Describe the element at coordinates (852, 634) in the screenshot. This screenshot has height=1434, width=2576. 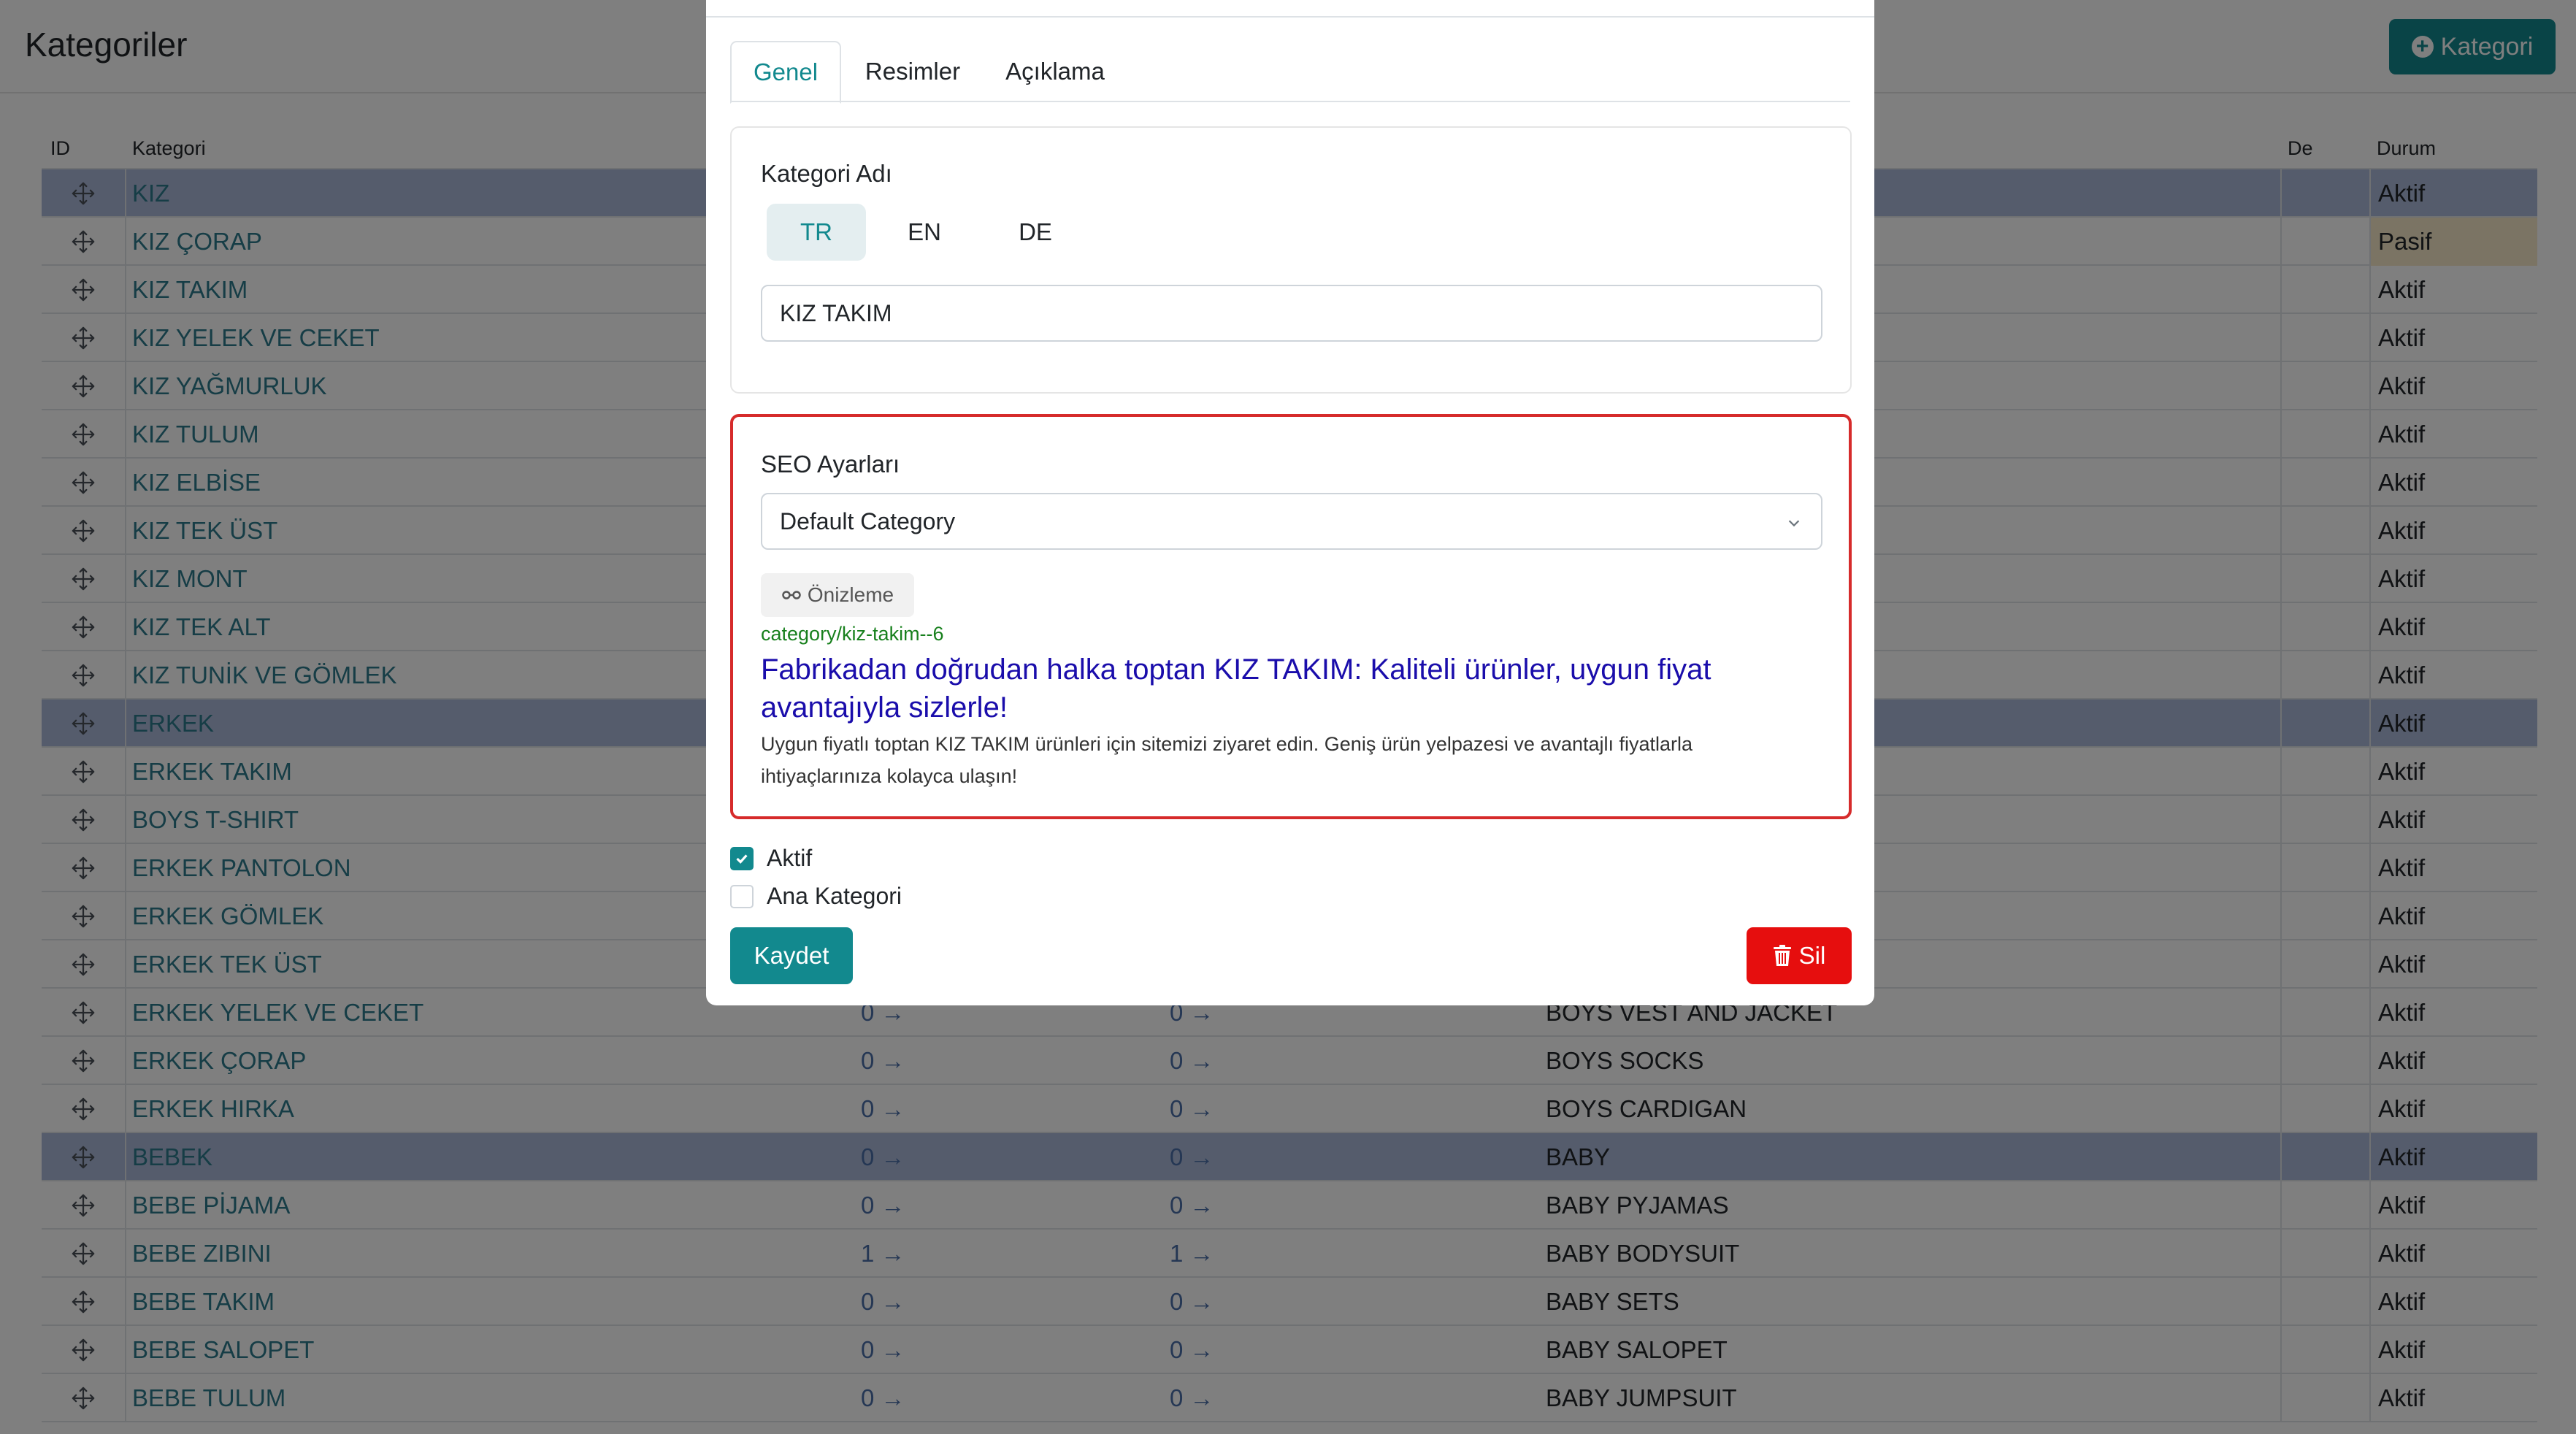
I see `seo-preview-url: category/kiz-takim--6` at that location.